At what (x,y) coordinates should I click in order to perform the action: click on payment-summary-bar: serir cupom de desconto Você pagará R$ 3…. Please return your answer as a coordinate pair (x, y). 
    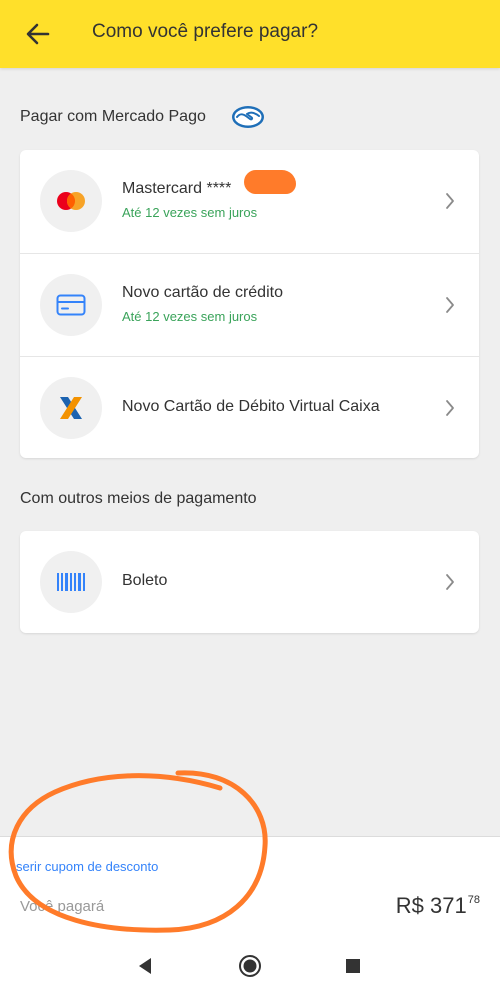
    Looking at the image, I should click on (250, 886).